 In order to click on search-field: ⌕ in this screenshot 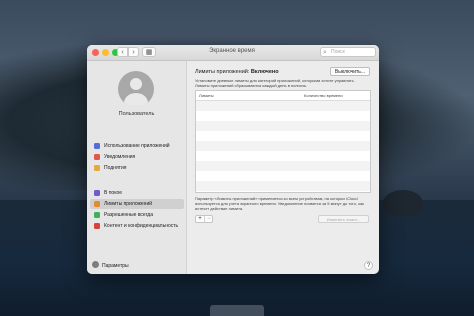, I will do `click(348, 52)`.